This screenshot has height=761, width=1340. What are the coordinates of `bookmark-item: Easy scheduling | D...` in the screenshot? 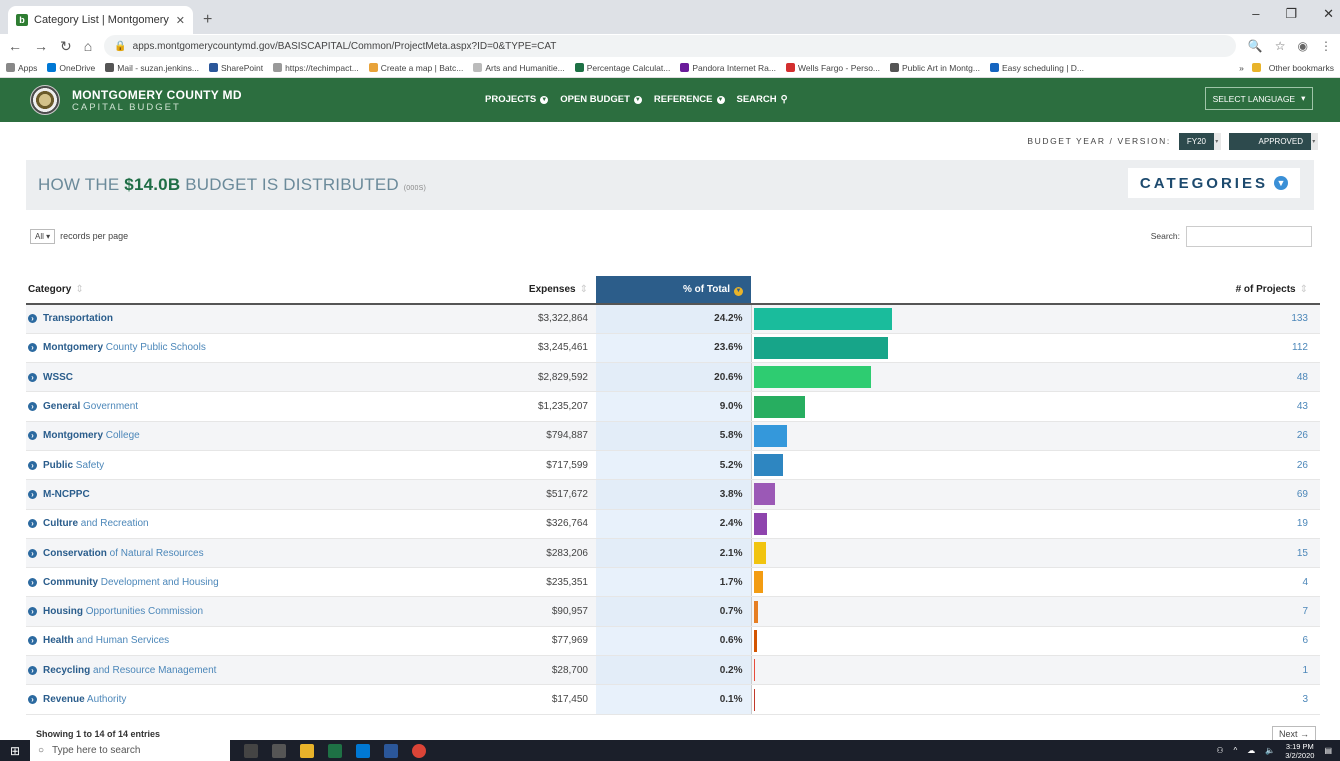 It's located at (1036, 68).